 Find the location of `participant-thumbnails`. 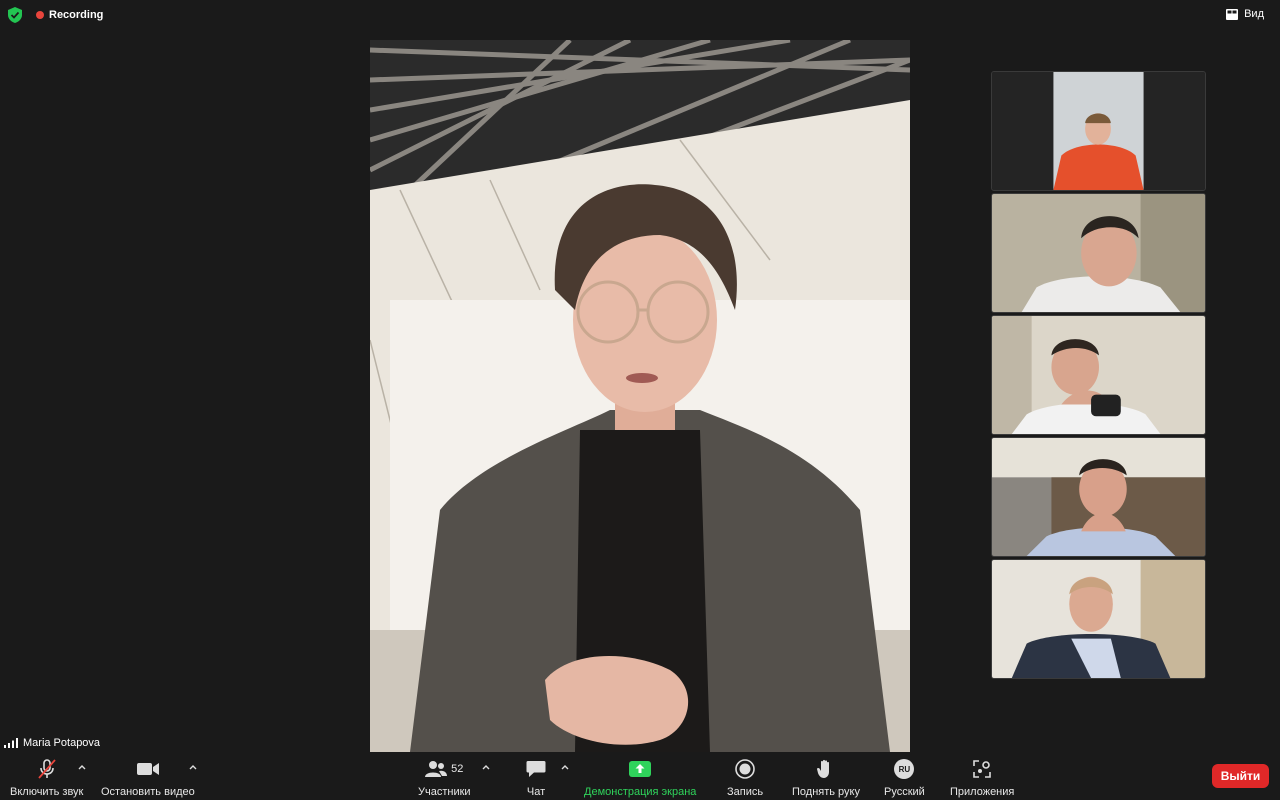

participant-thumbnails is located at coordinates (1098, 376).